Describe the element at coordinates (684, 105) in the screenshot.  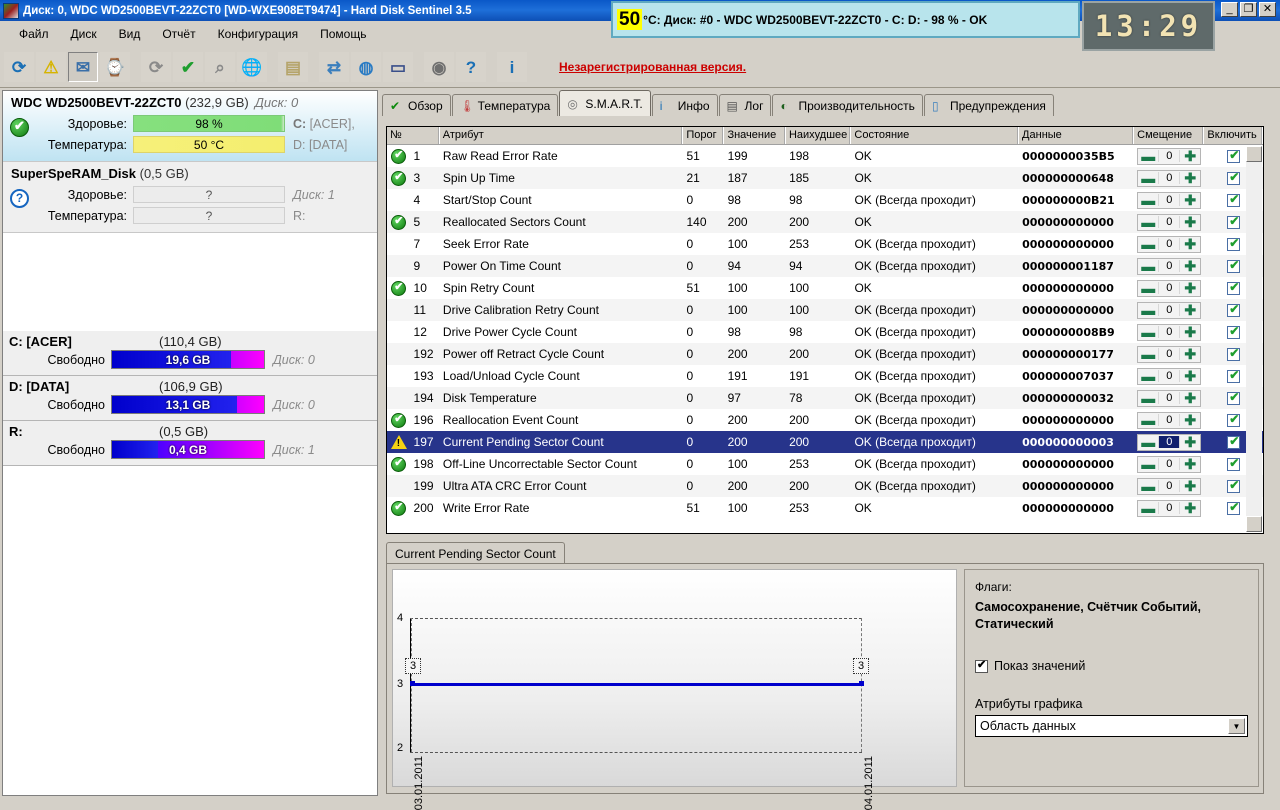
I see `tab-инфо: i Инфо` at that location.